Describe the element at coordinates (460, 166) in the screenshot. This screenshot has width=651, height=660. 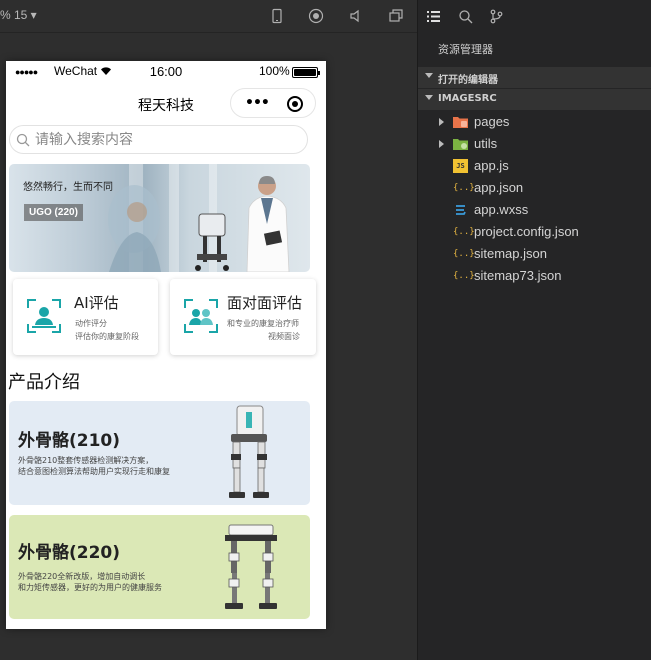
I see `js-file-icon: JS` at that location.